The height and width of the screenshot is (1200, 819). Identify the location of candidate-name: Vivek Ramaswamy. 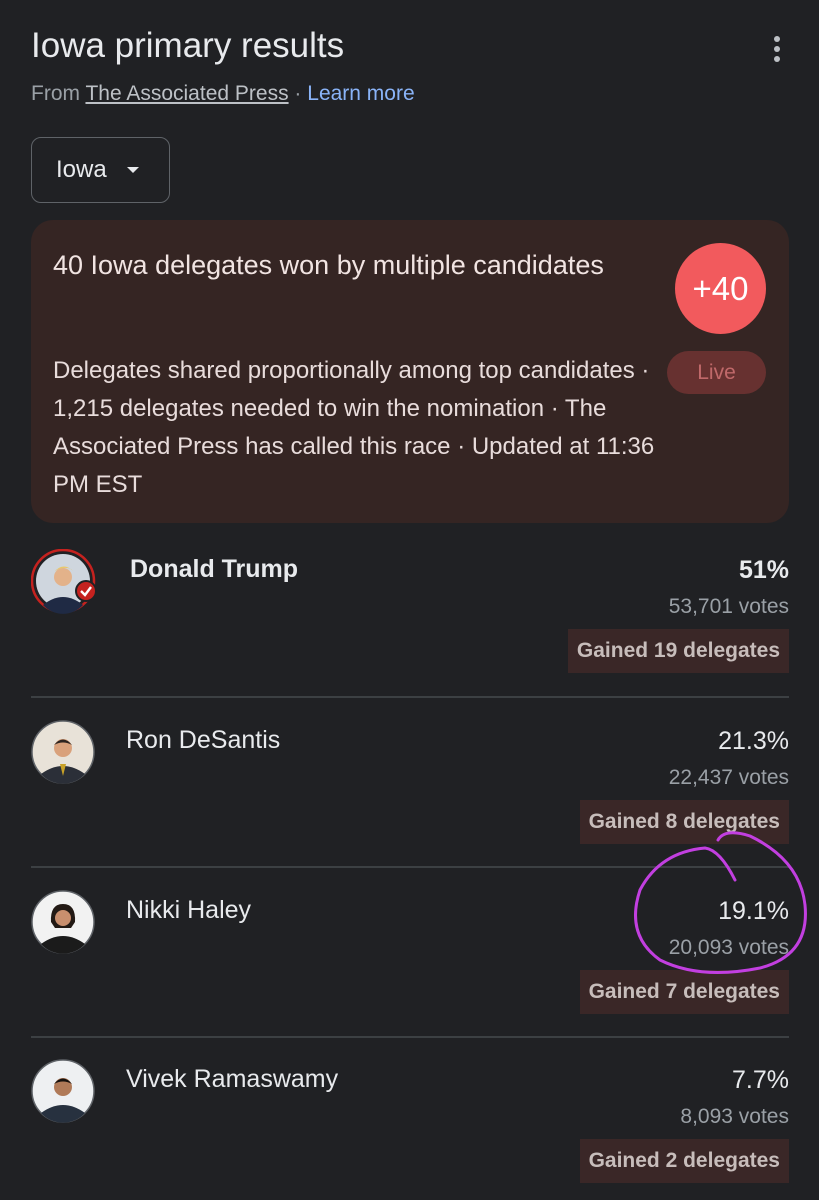
(232, 1079).